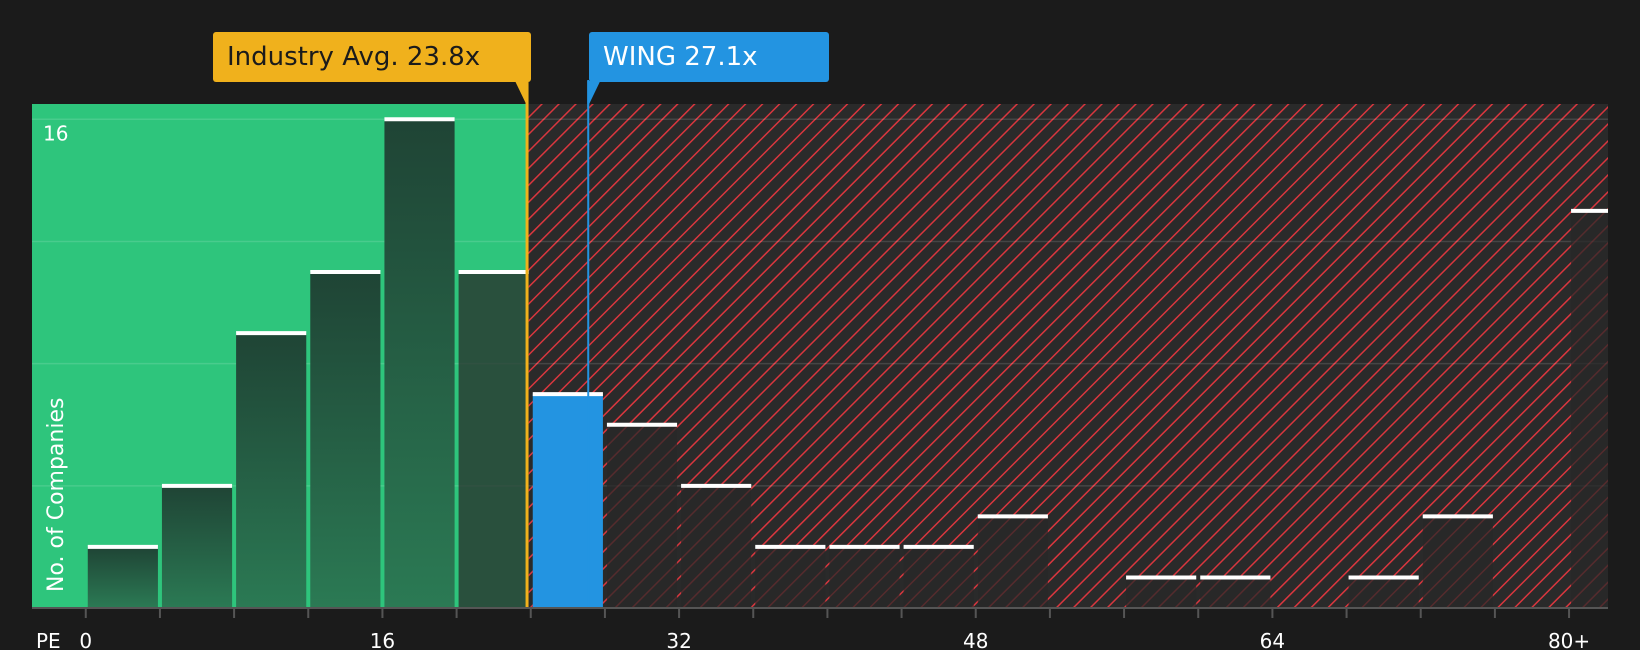 Image resolution: width=1640 pixels, height=650 pixels. I want to click on y-tick-label: 16, so click(55, 133).